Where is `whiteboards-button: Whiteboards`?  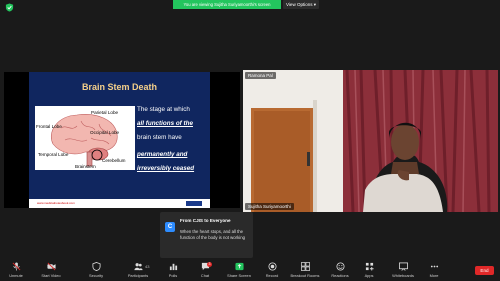 whiteboards-button: Whiteboards is located at coordinates (403, 271).